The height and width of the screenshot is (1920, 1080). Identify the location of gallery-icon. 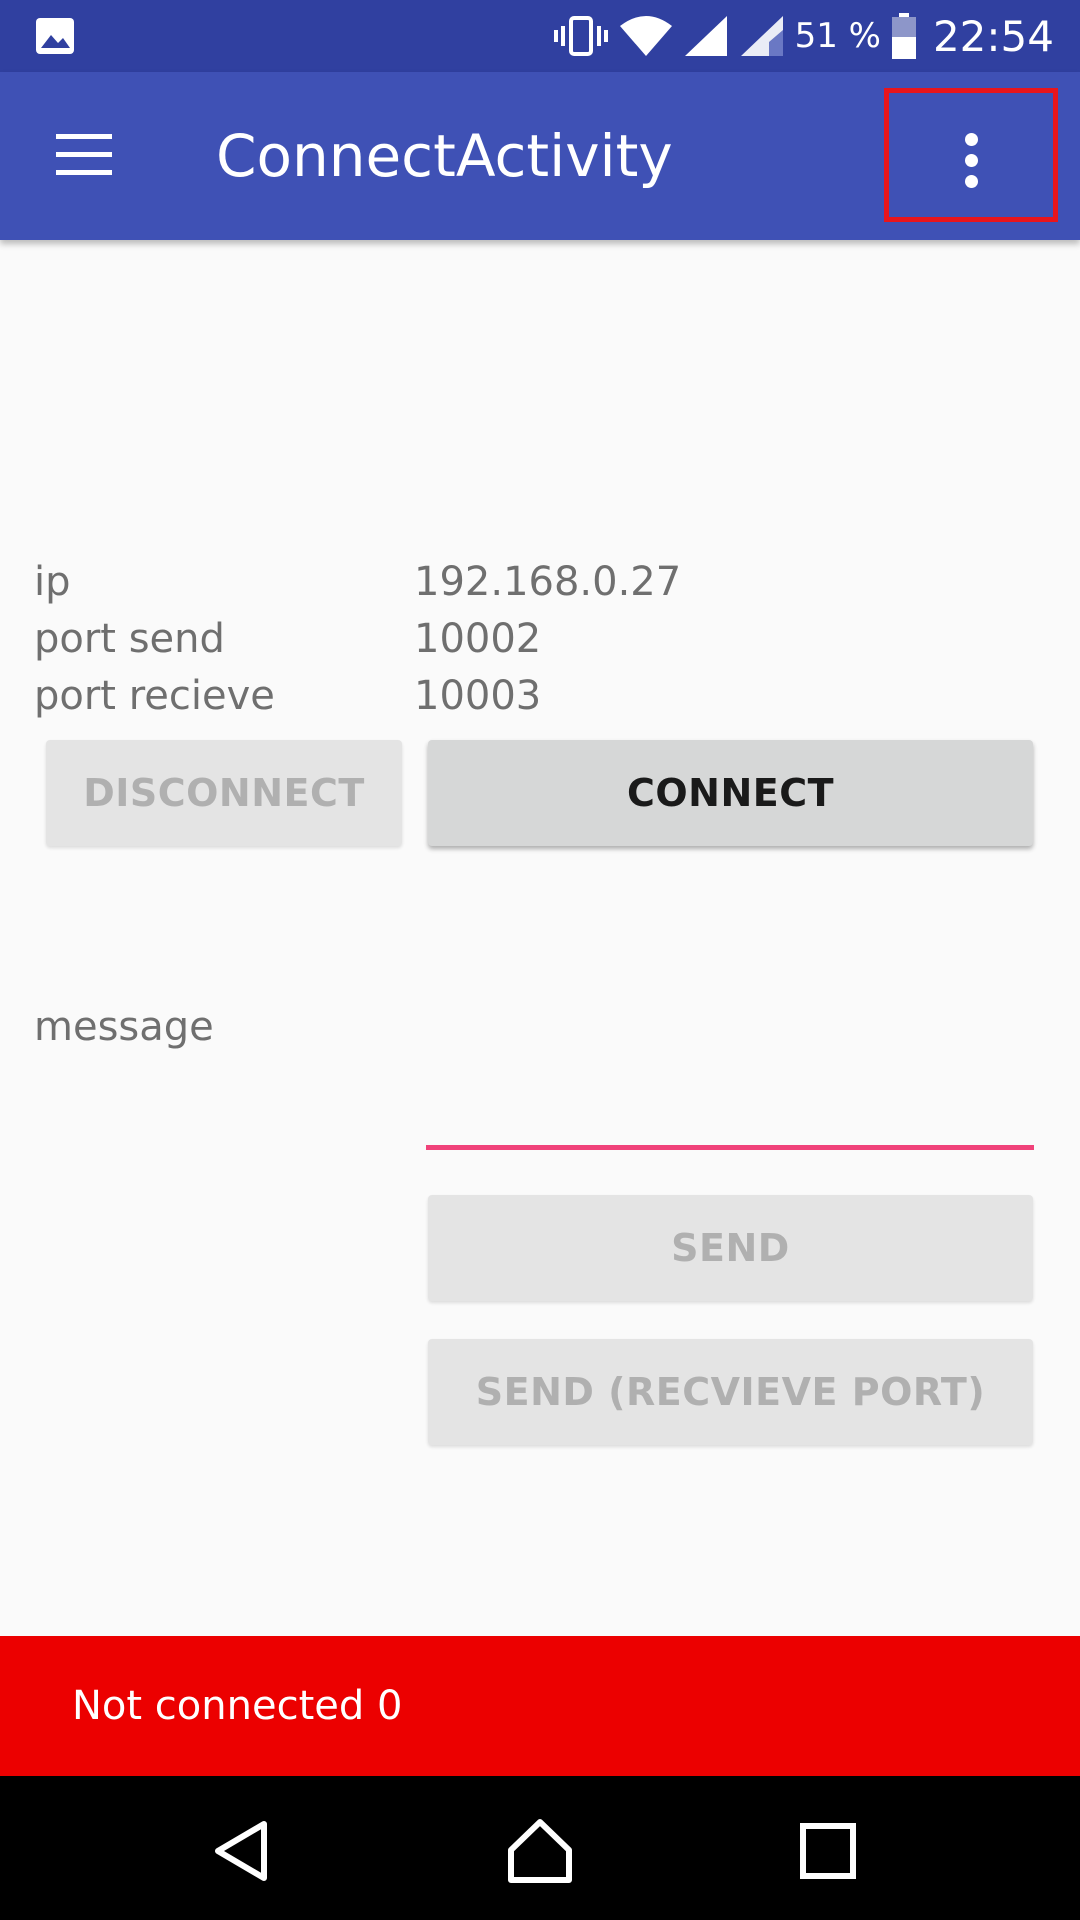
(55, 36).